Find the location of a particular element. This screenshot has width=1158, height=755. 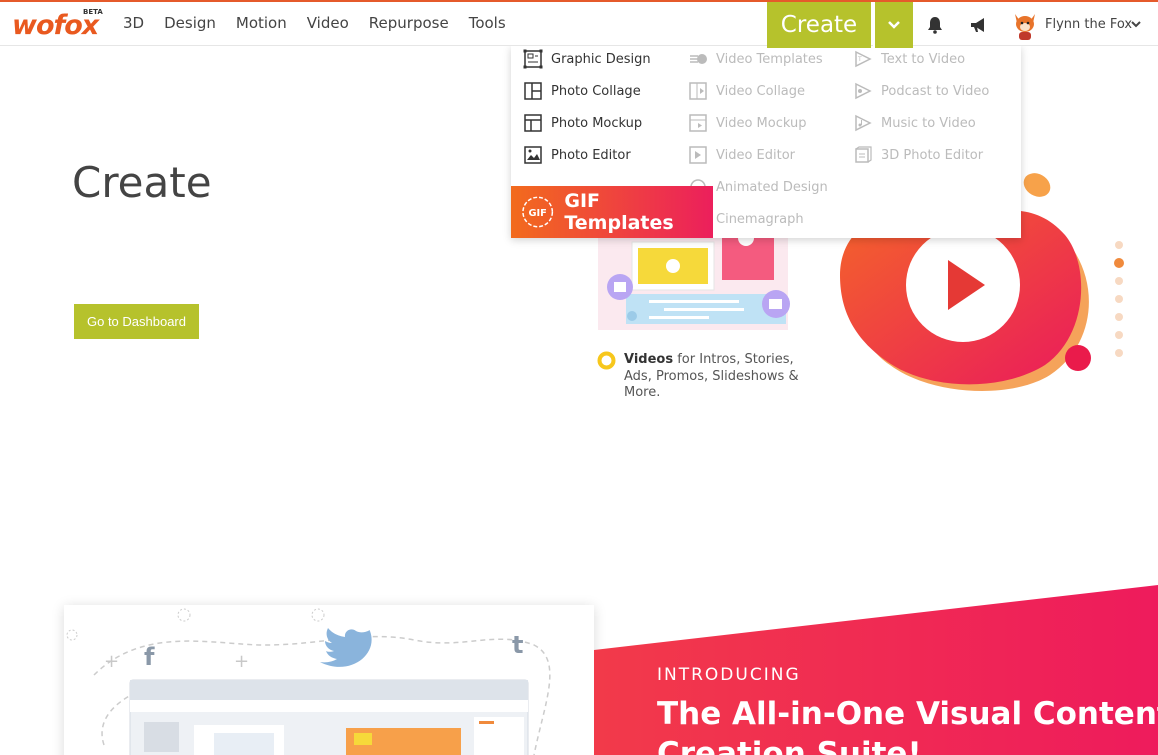

nav-motion: Motion is located at coordinates (261, 23).